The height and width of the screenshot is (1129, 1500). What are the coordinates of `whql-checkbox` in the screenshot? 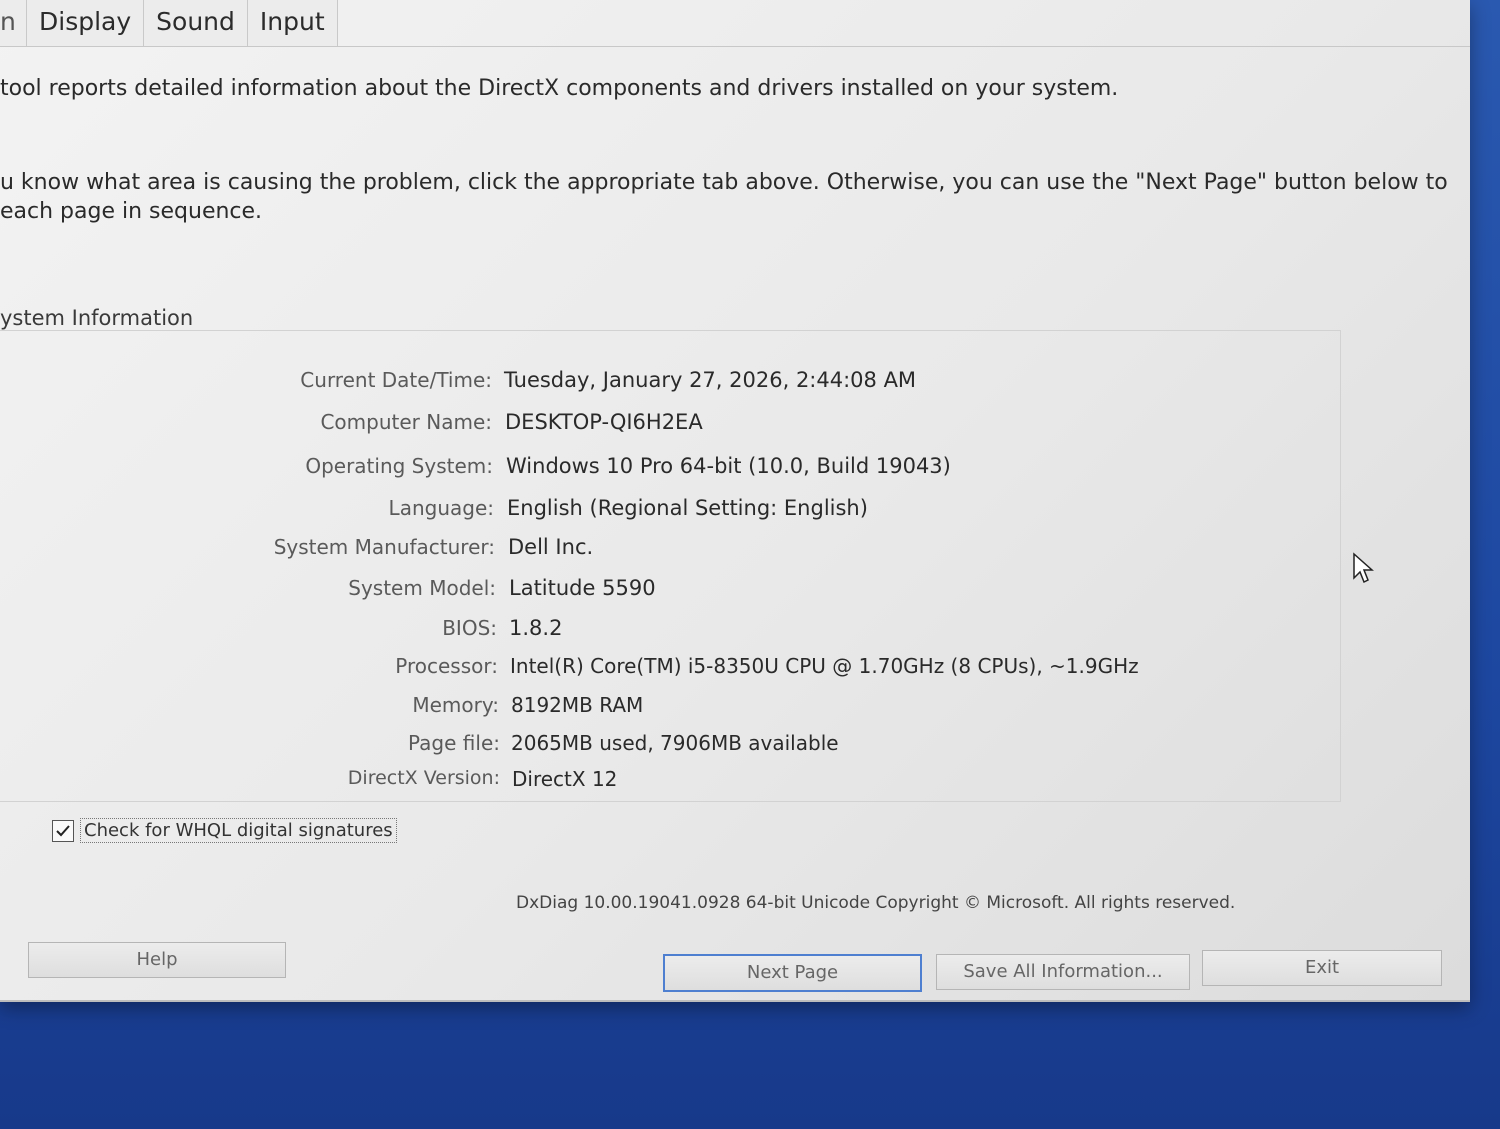 It's located at (63, 830).